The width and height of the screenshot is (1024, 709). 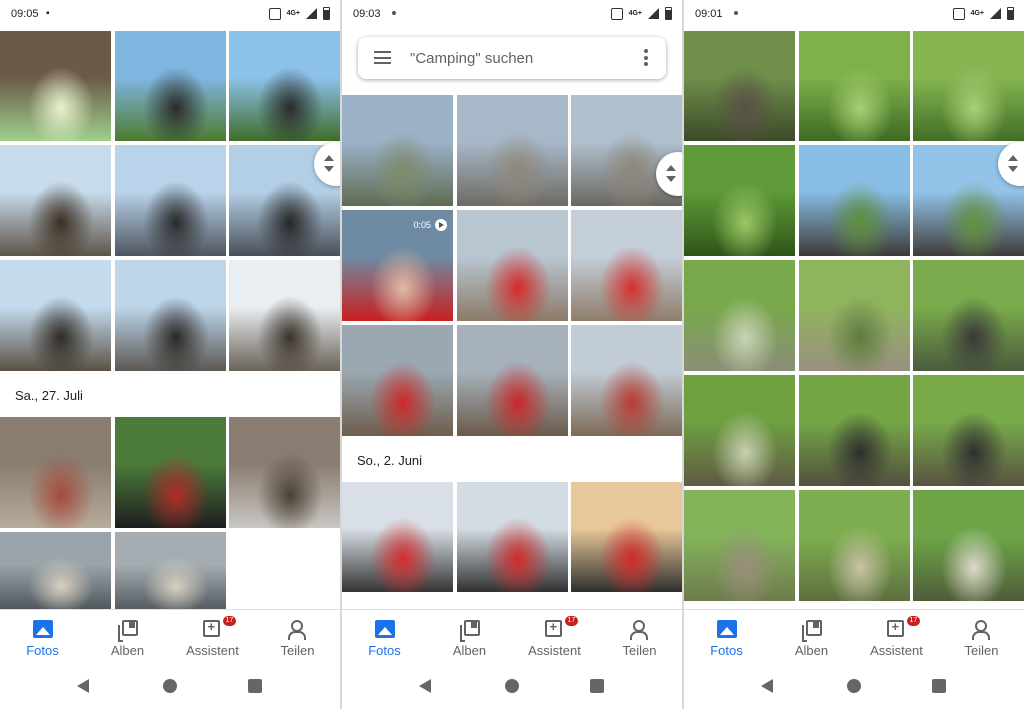 What do you see at coordinates (626, 380) in the screenshot?
I see `photo-village-square` at bounding box center [626, 380].